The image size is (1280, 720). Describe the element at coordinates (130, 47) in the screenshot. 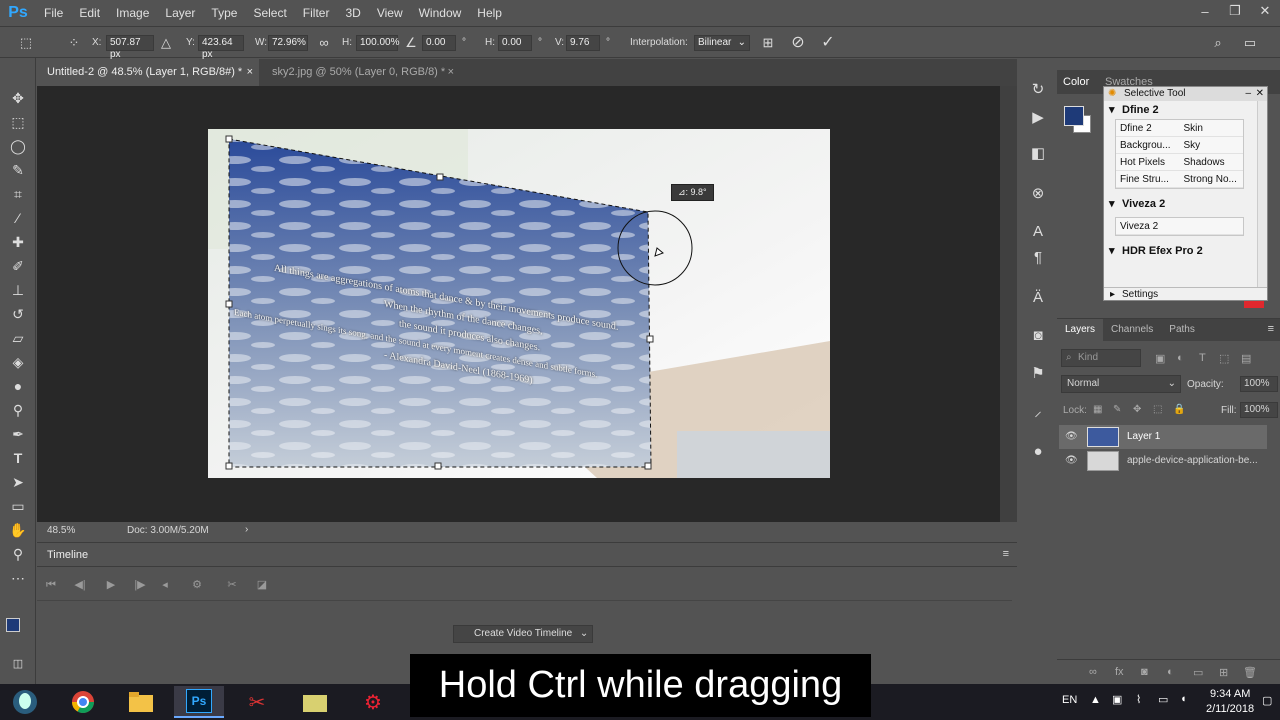

I see `x-field: 507.87 px` at that location.